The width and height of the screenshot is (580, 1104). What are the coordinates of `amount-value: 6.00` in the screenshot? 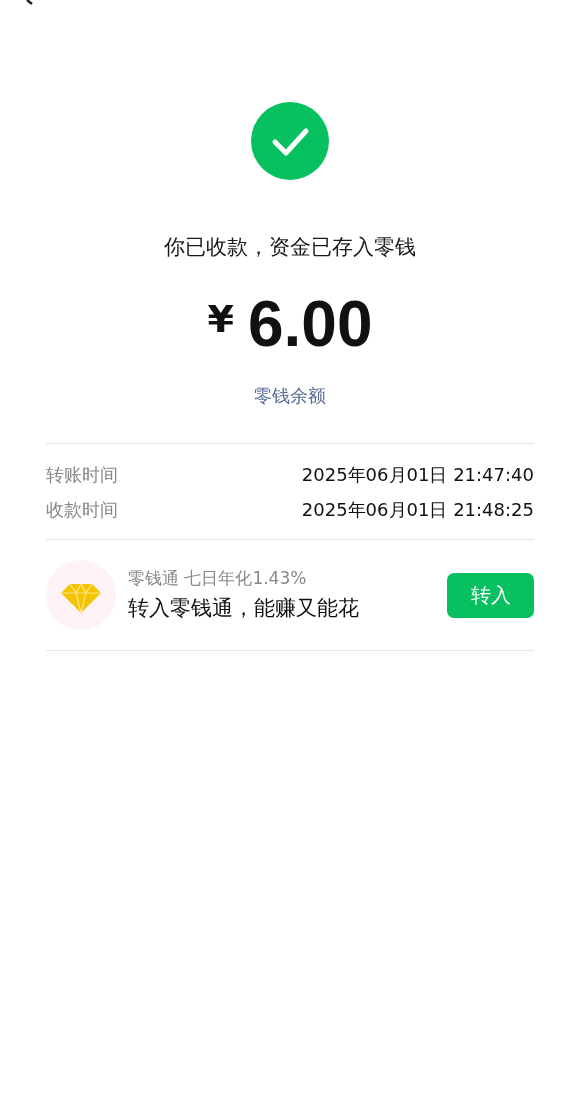 It's located at (310, 324).